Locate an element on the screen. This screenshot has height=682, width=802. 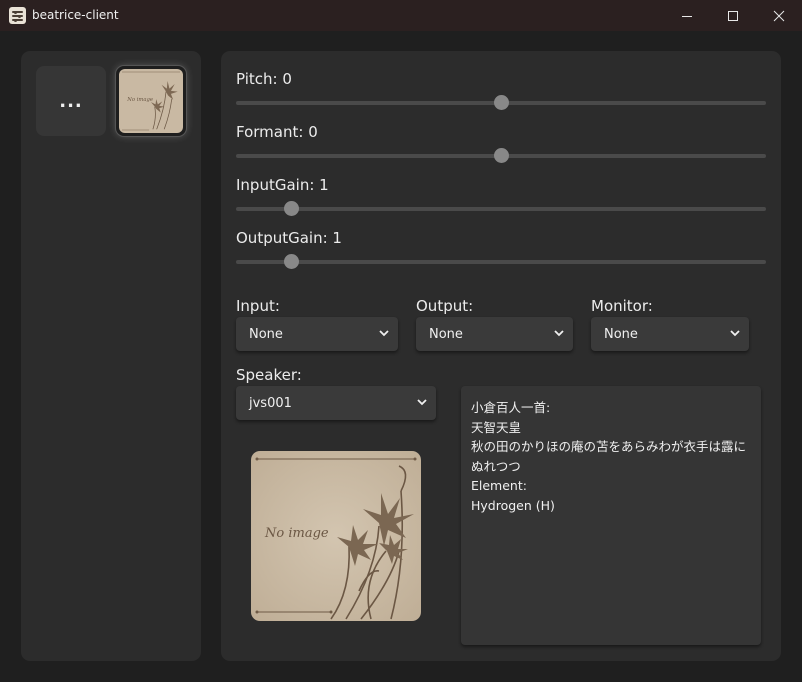
maximize-icon is located at coordinates (733, 15).